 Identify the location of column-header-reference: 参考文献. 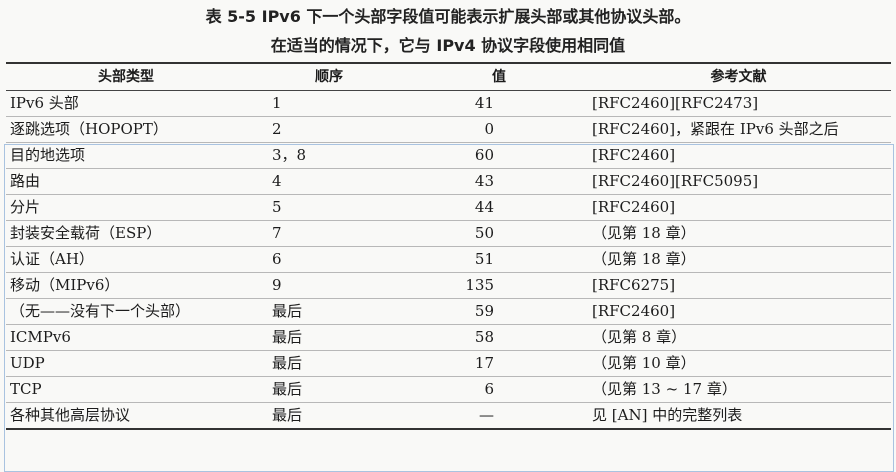
(738, 76).